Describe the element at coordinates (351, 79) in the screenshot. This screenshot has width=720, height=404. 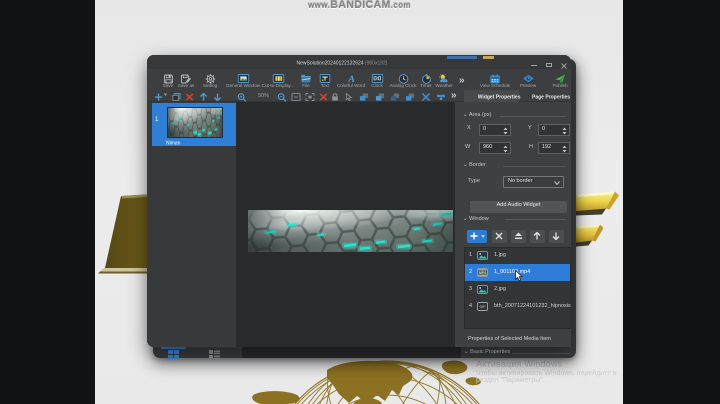
I see `svg-text: A` at that location.